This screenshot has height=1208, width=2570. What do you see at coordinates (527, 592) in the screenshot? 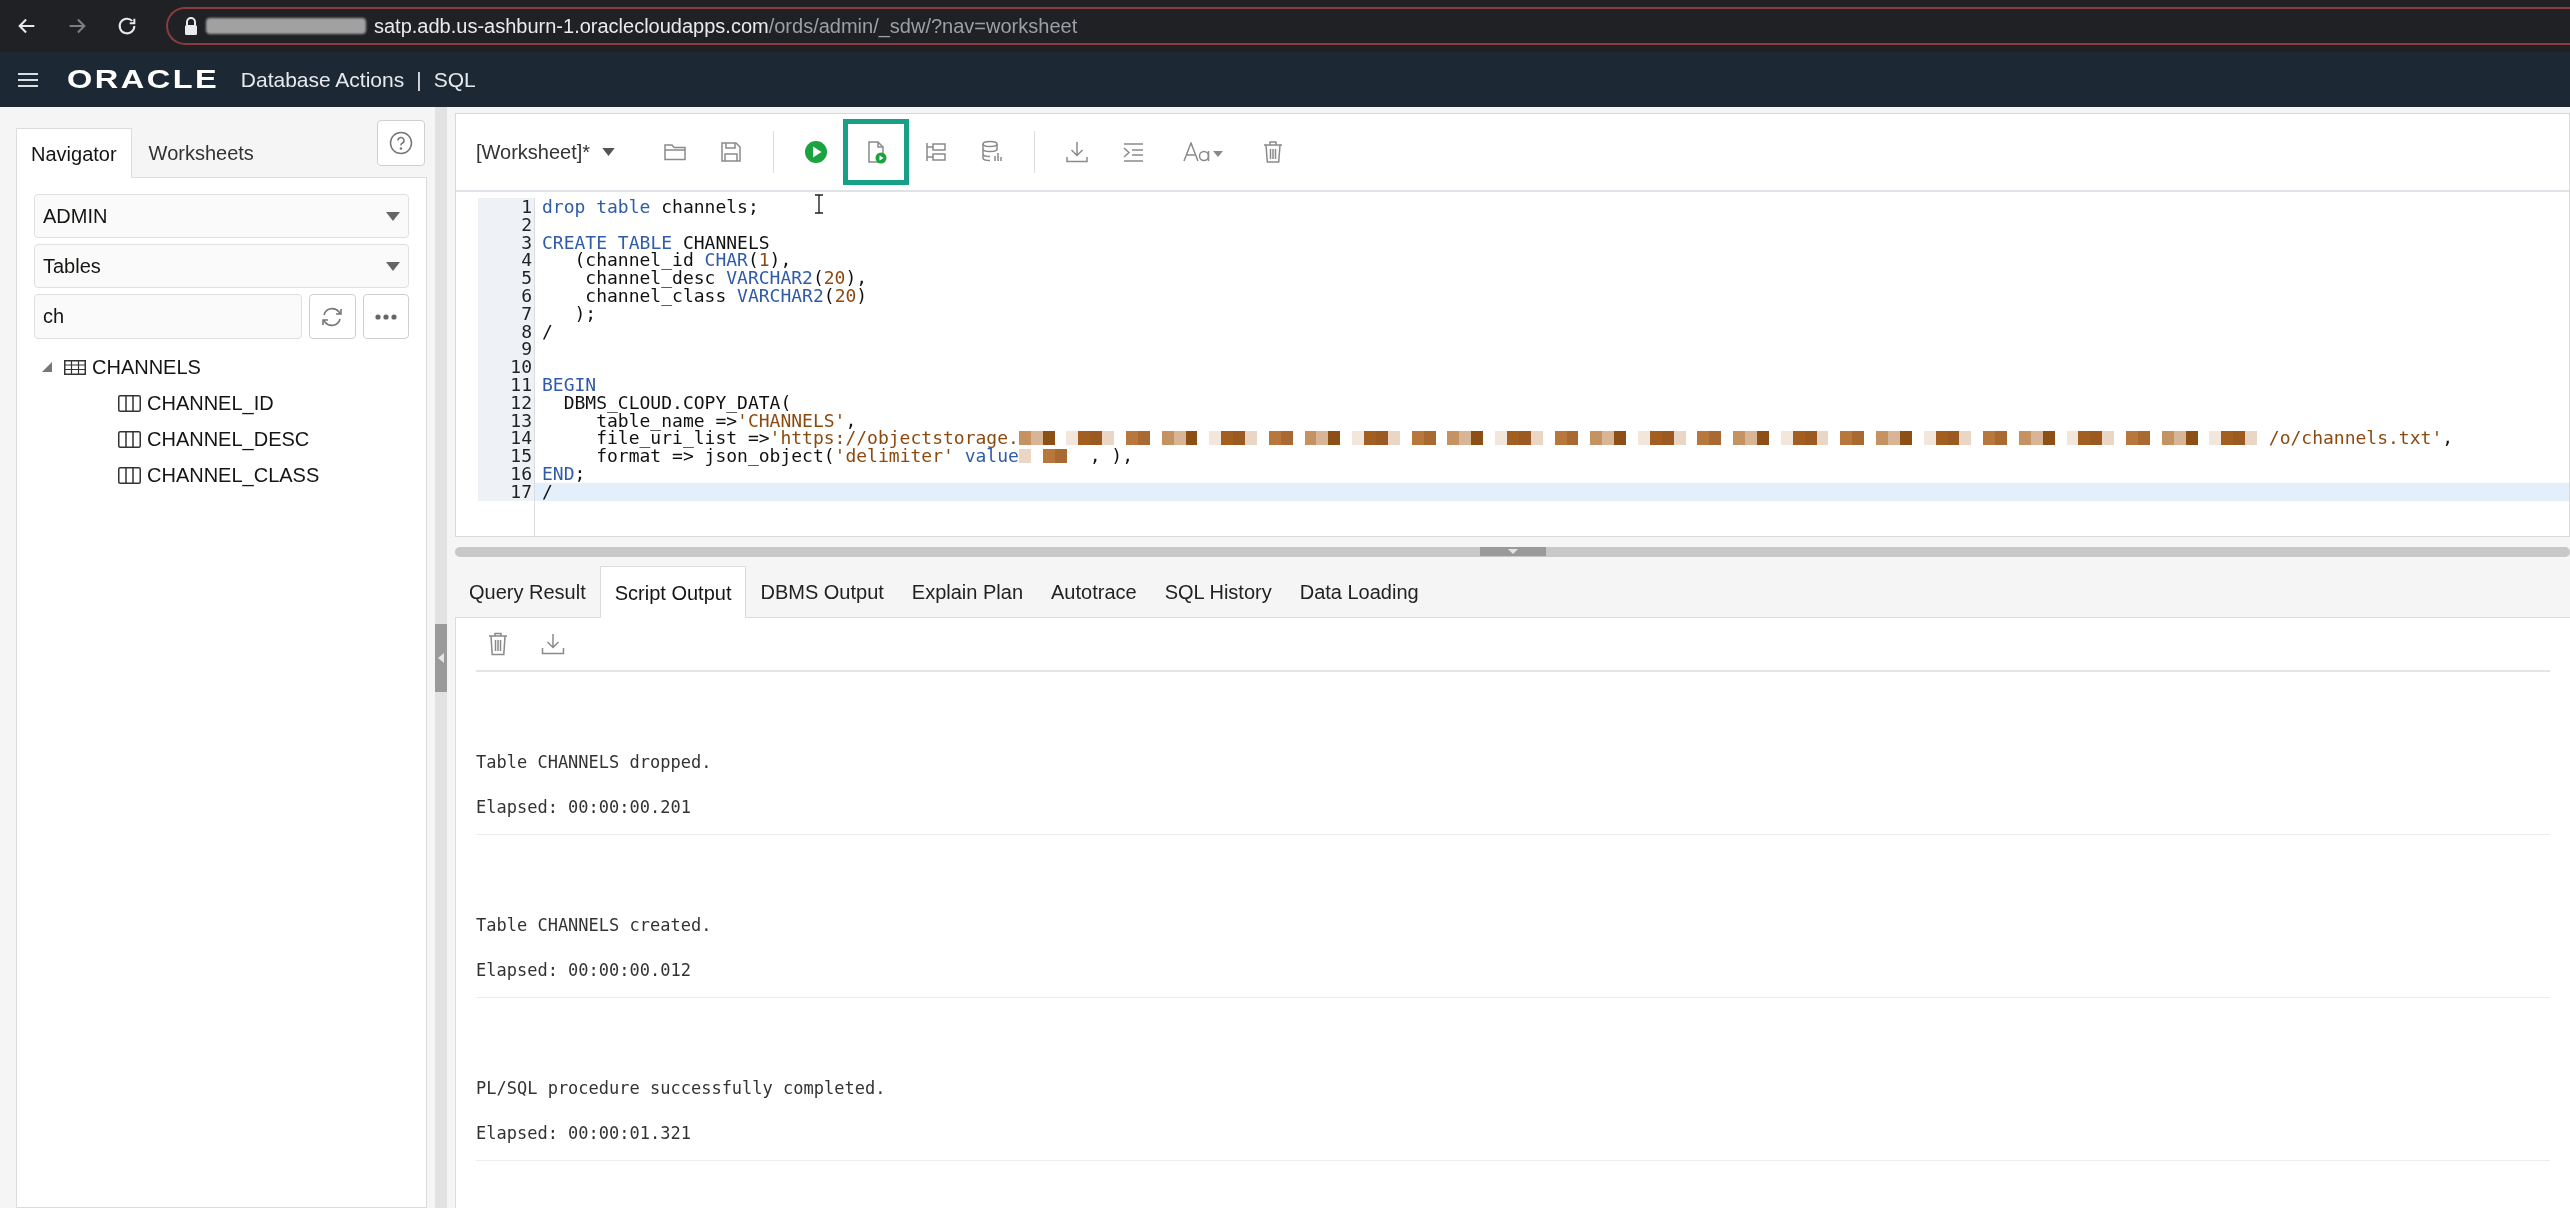
I see `output-tab: Query Result` at bounding box center [527, 592].